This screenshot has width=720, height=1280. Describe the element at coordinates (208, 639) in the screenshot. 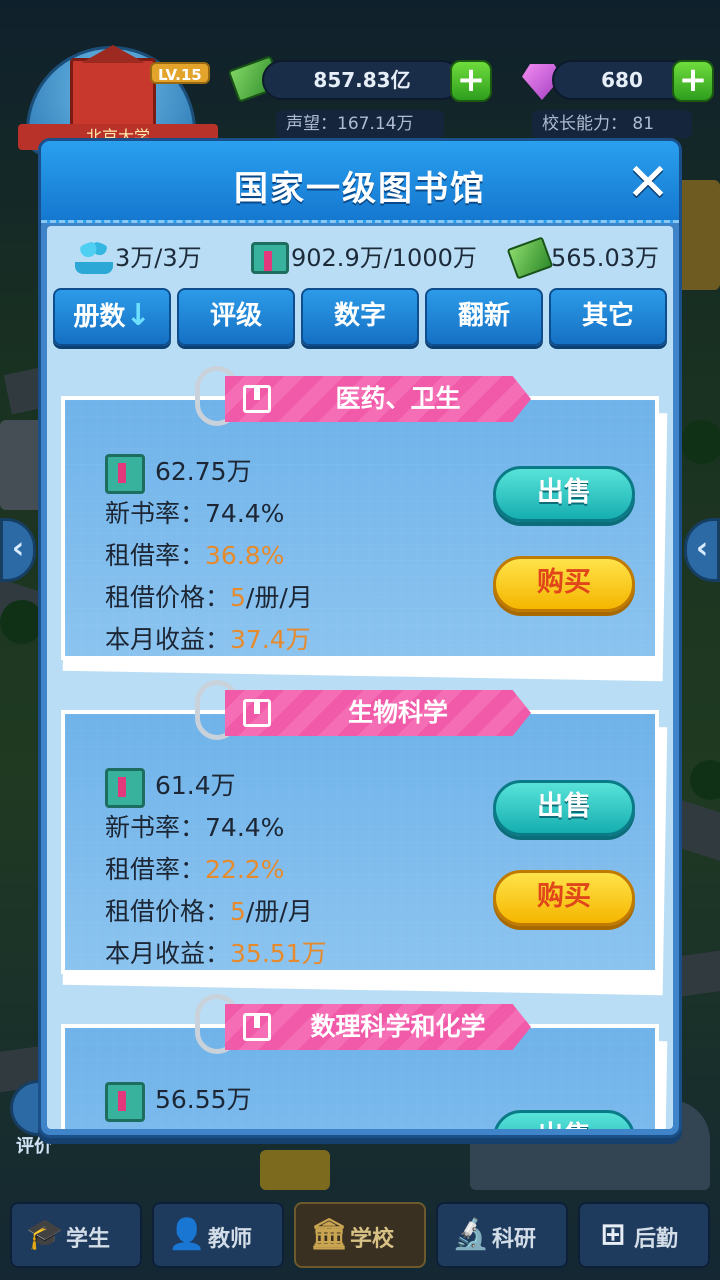

I see `monthly-income: 本月收益：37.4万` at that location.